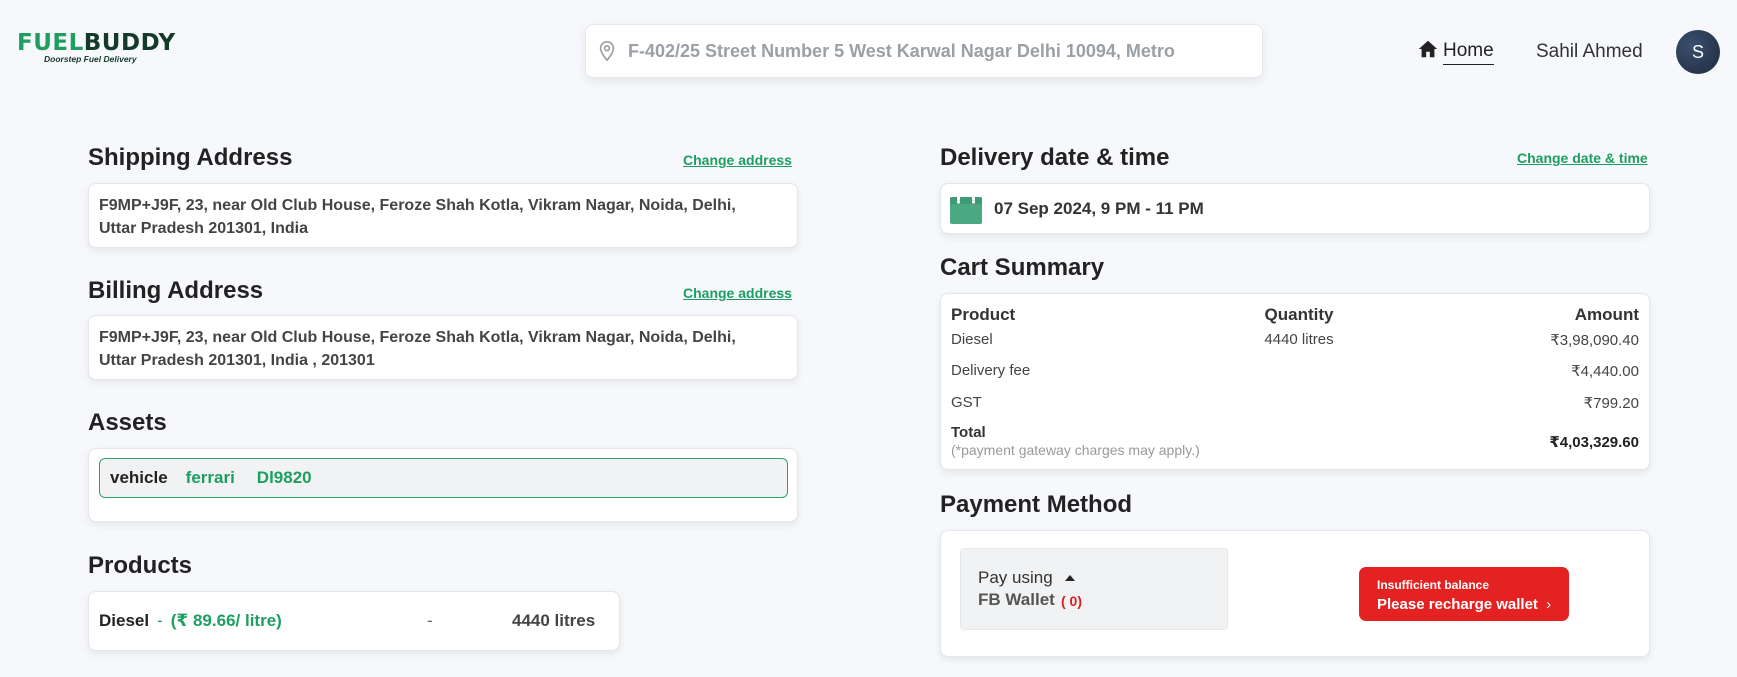 The width and height of the screenshot is (1737, 677). I want to click on cart-header-quantity: Quantity, so click(1299, 314).